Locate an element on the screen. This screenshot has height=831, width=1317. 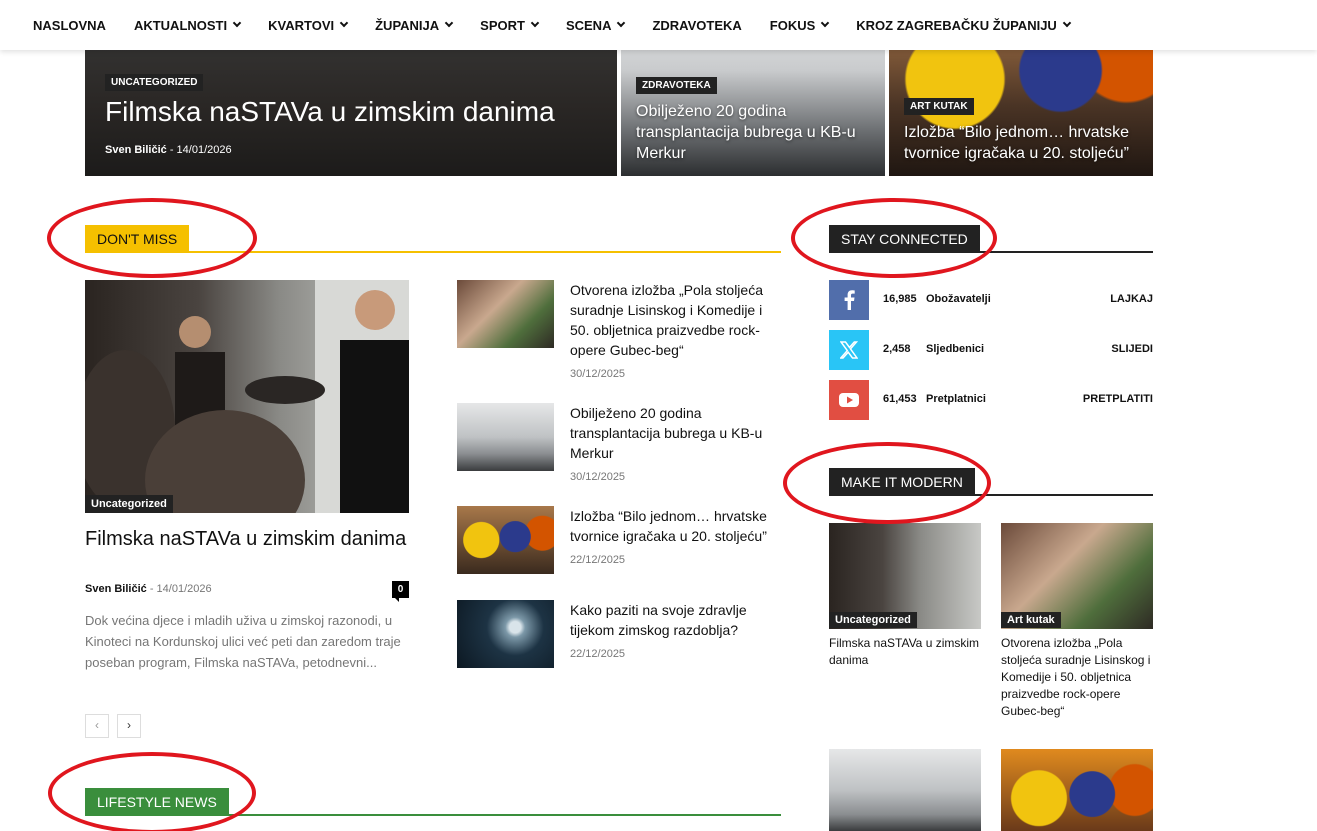
nav-item-label: AKTUALNOSTI is located at coordinates (180, 25).